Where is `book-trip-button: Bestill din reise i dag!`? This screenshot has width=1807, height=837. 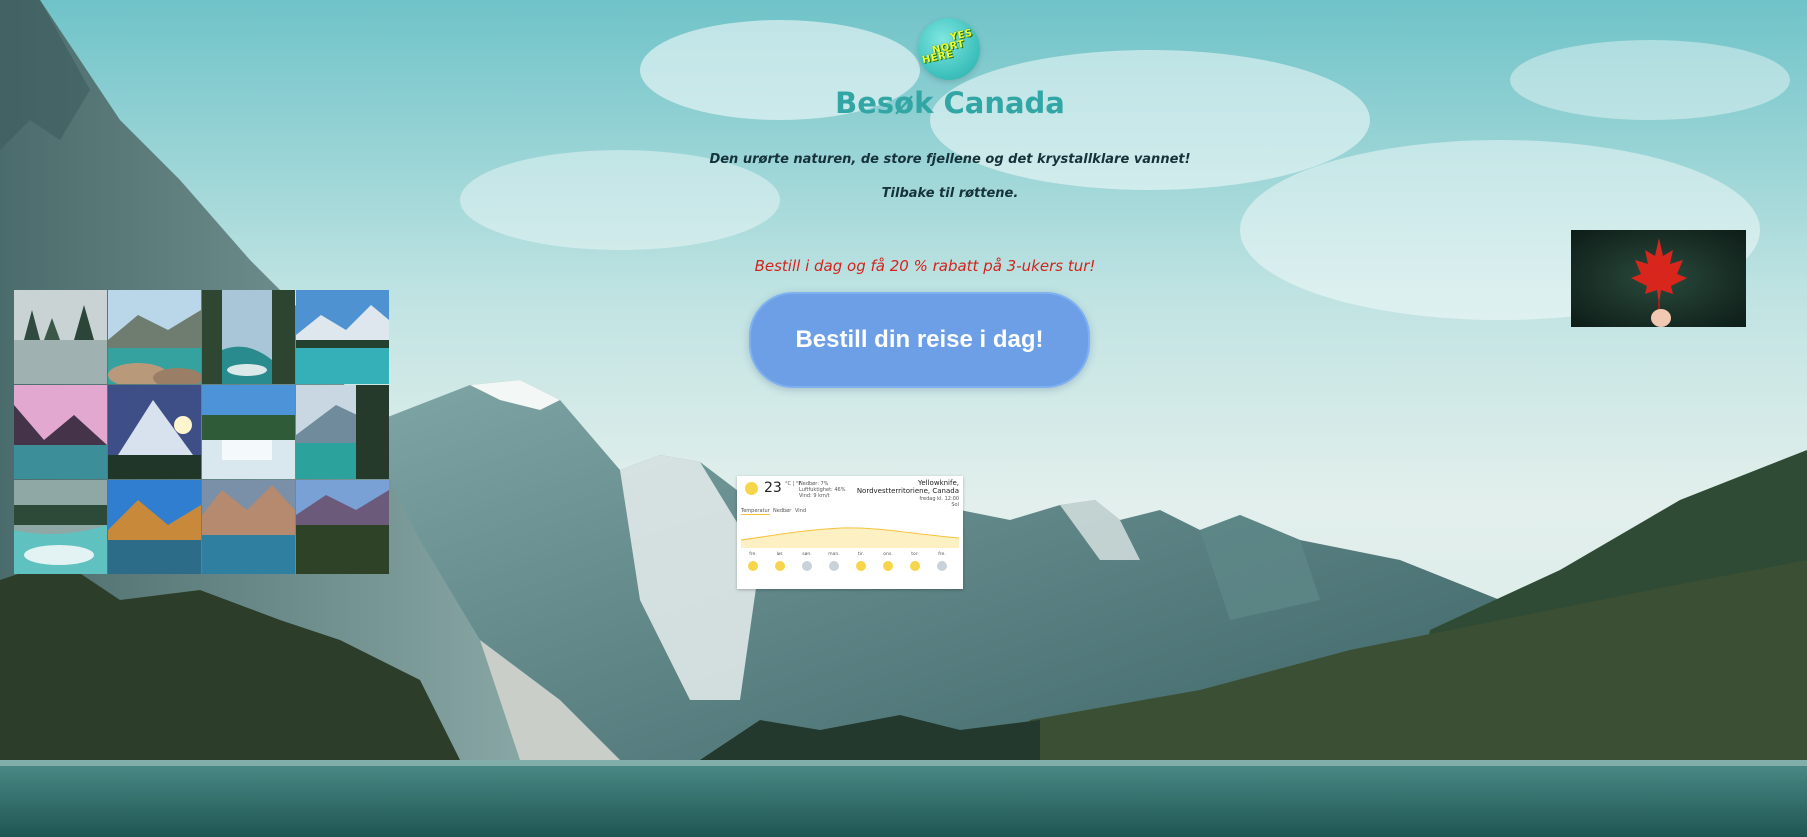 book-trip-button: Bestill din reise i dag! is located at coordinates (919, 340).